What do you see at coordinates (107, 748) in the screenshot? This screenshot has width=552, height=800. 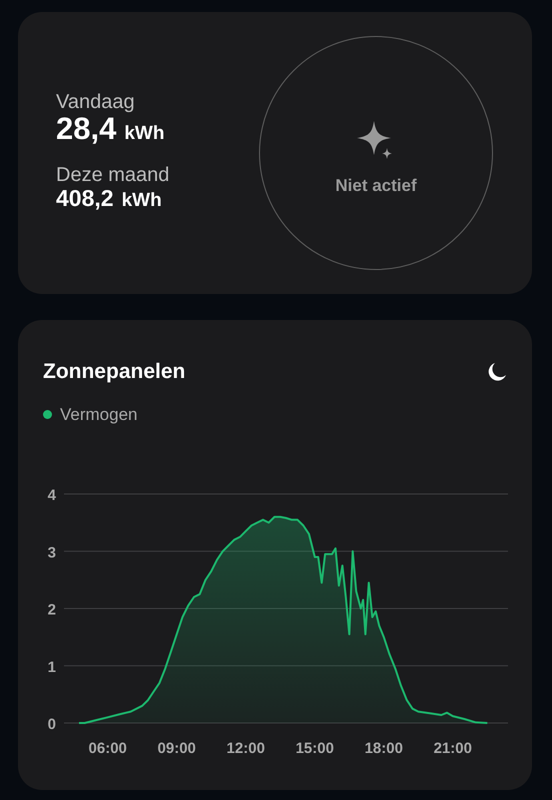 I see `axis-label: 06:00` at bounding box center [107, 748].